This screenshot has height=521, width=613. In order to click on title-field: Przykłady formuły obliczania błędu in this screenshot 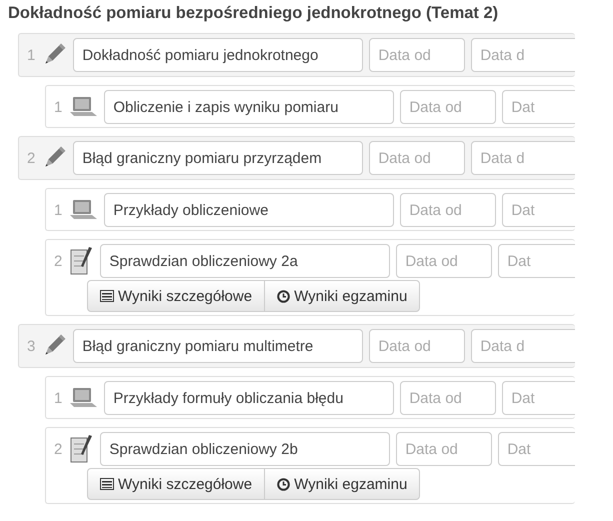, I will do `click(249, 398)`.